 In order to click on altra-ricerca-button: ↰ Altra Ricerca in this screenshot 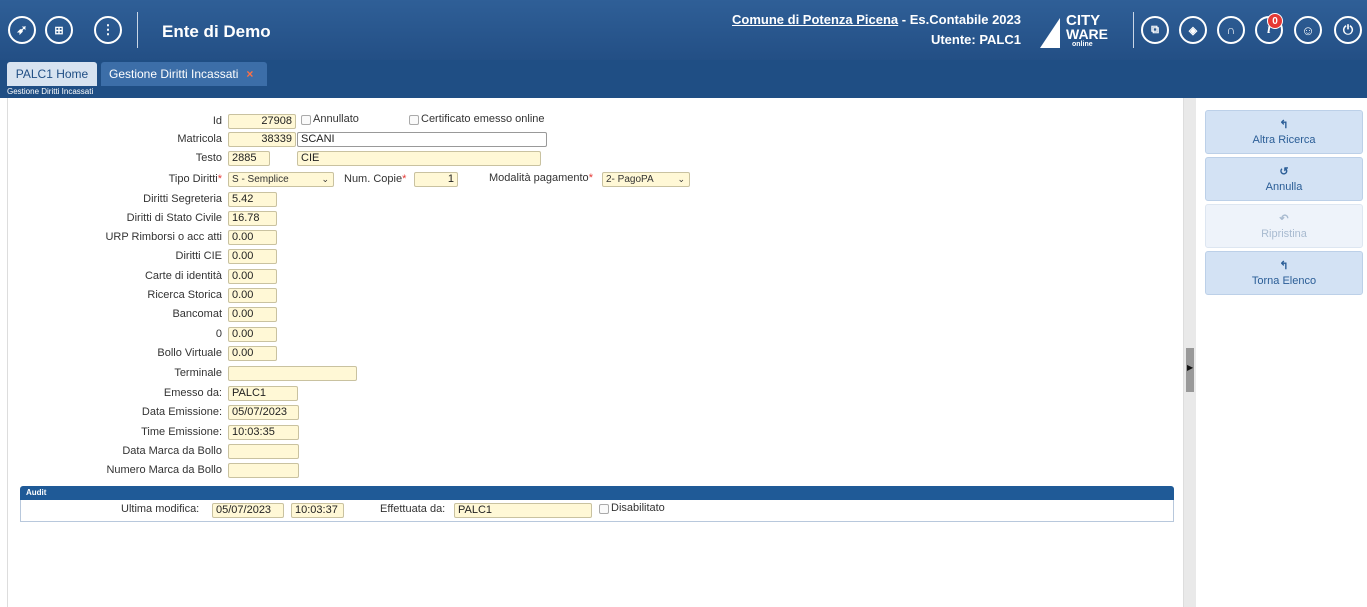, I will do `click(1284, 132)`.